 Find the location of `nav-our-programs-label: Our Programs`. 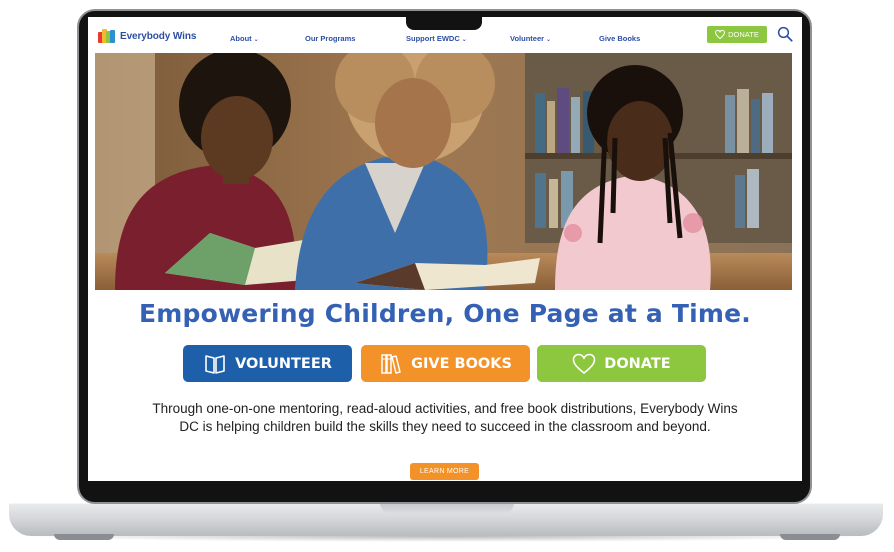

nav-our-programs-label: Our Programs is located at coordinates (330, 38).